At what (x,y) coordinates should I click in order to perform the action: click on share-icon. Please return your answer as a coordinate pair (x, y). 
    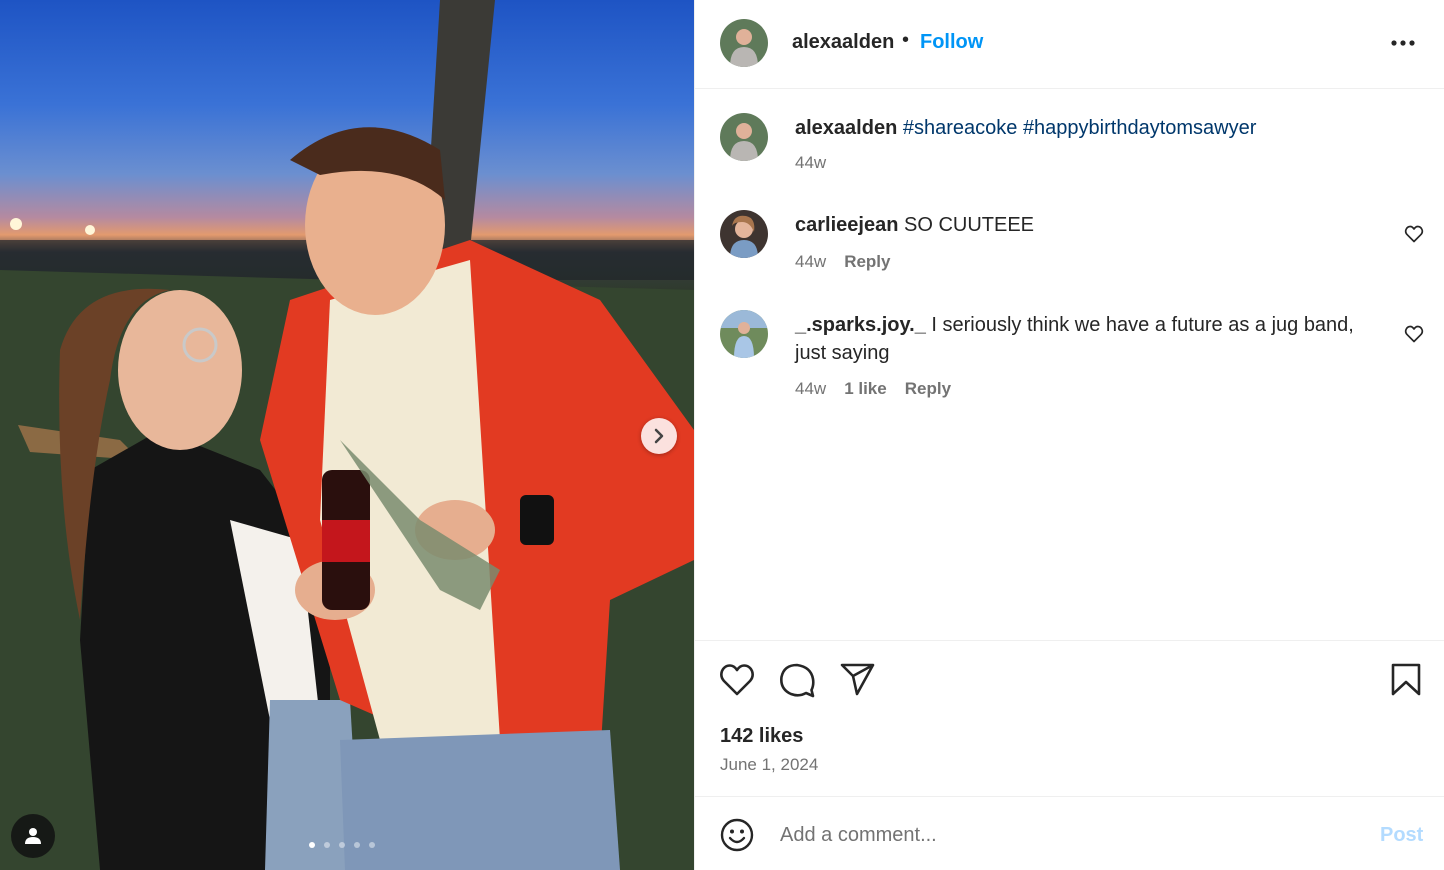
    Looking at the image, I should click on (858, 680).